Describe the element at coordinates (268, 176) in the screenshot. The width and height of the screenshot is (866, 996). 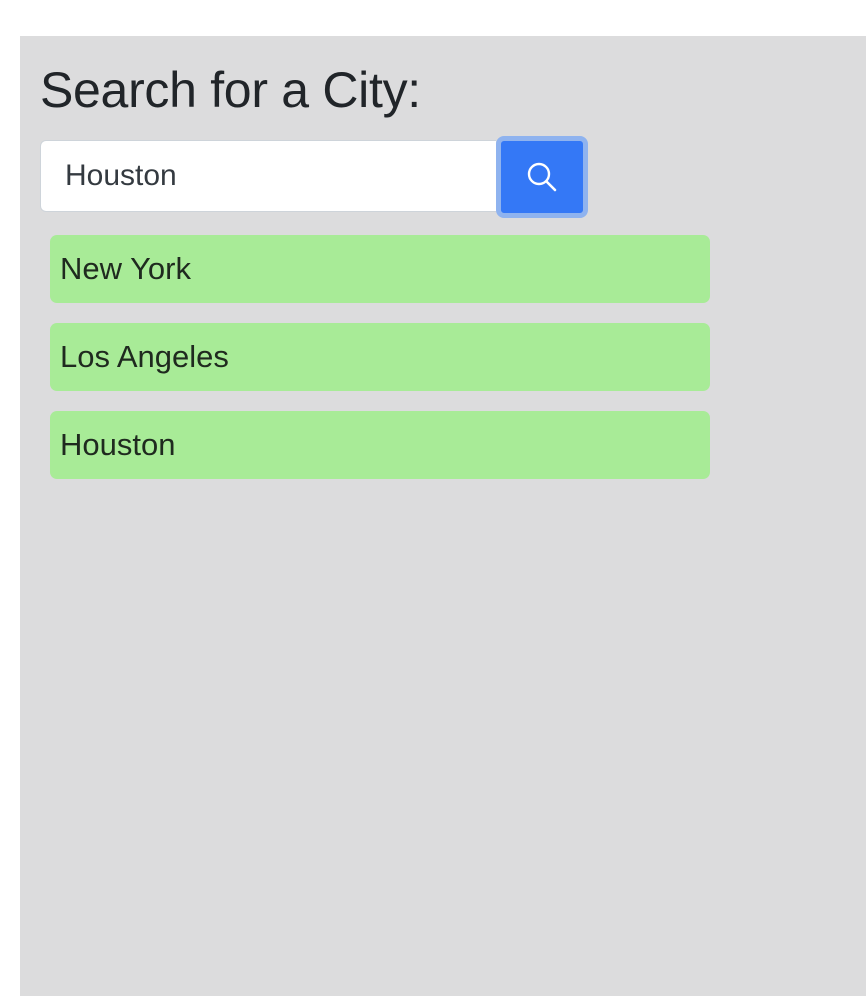
I see `search-input` at that location.